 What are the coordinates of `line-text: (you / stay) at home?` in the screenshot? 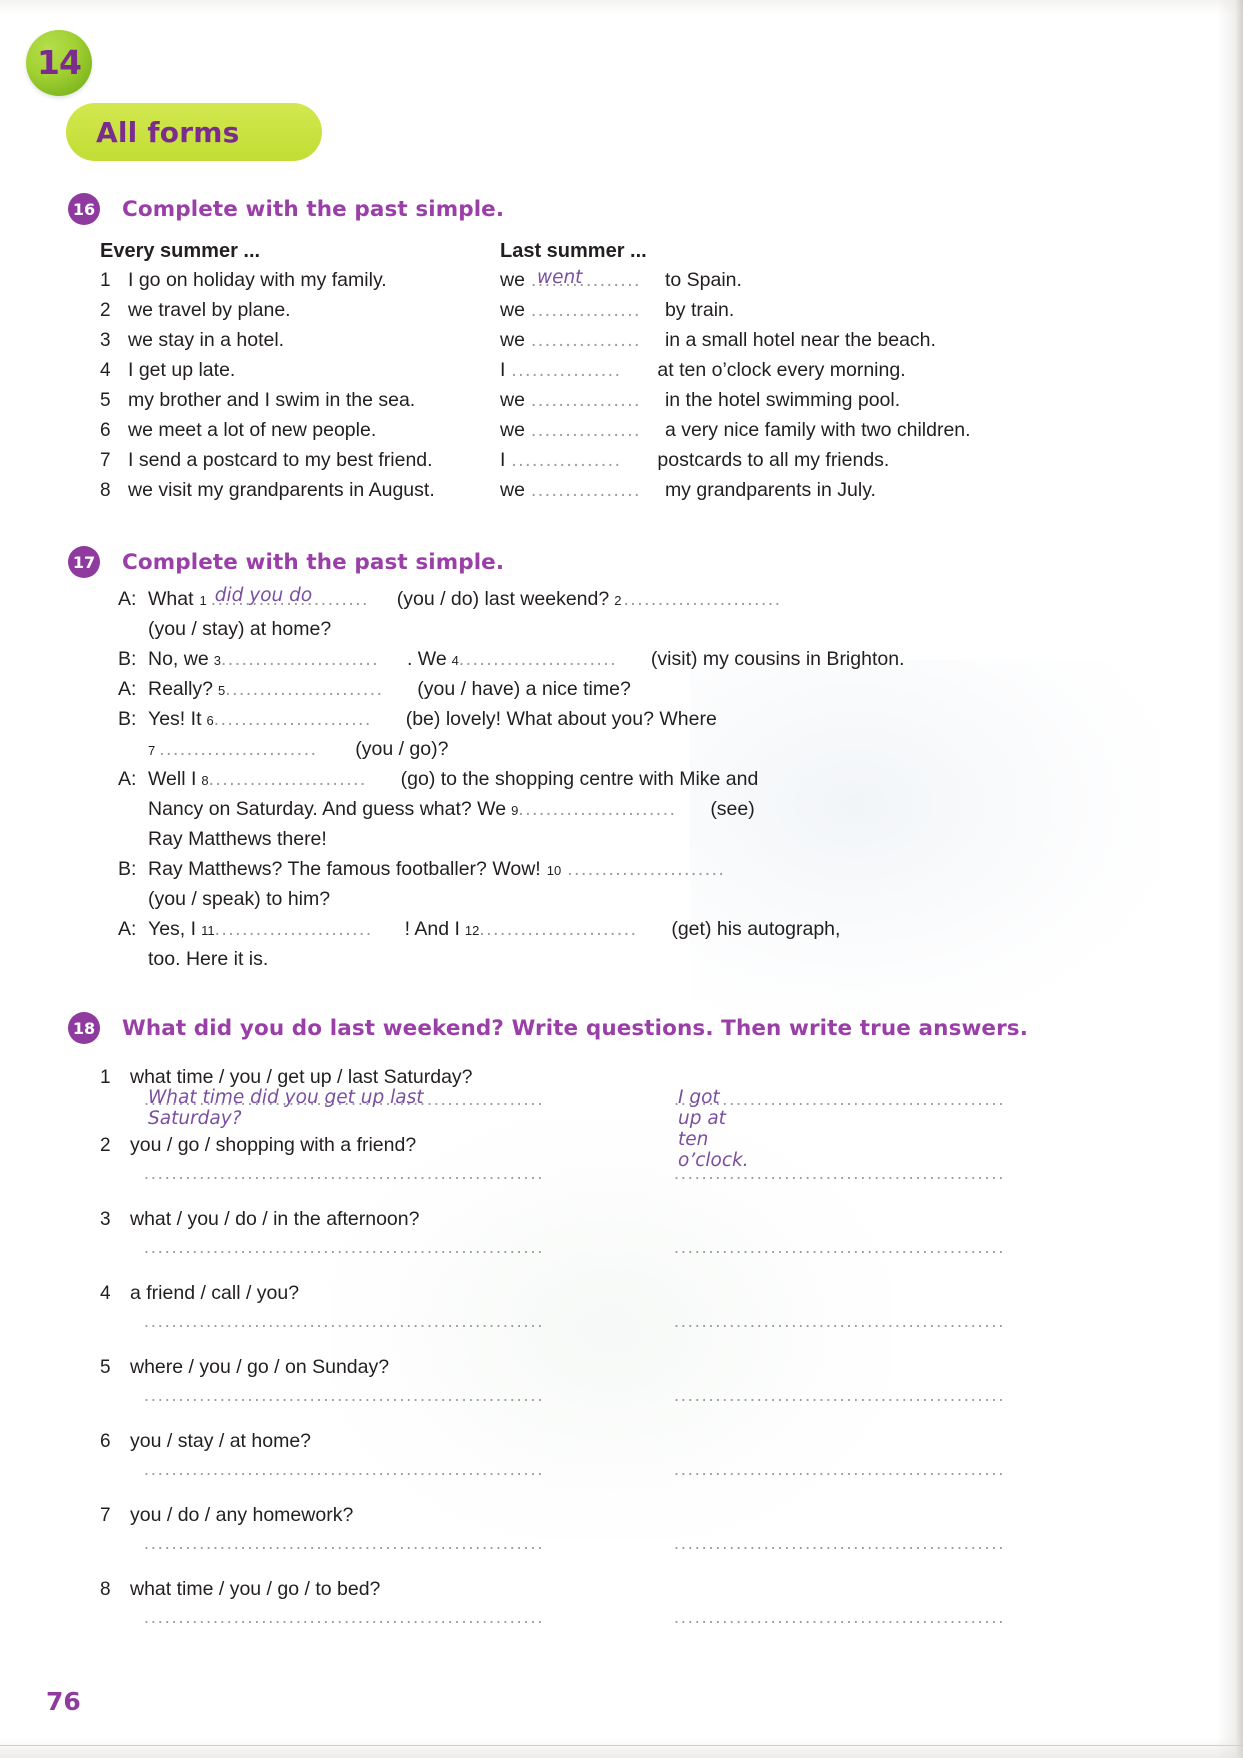 It's located at (240, 629).